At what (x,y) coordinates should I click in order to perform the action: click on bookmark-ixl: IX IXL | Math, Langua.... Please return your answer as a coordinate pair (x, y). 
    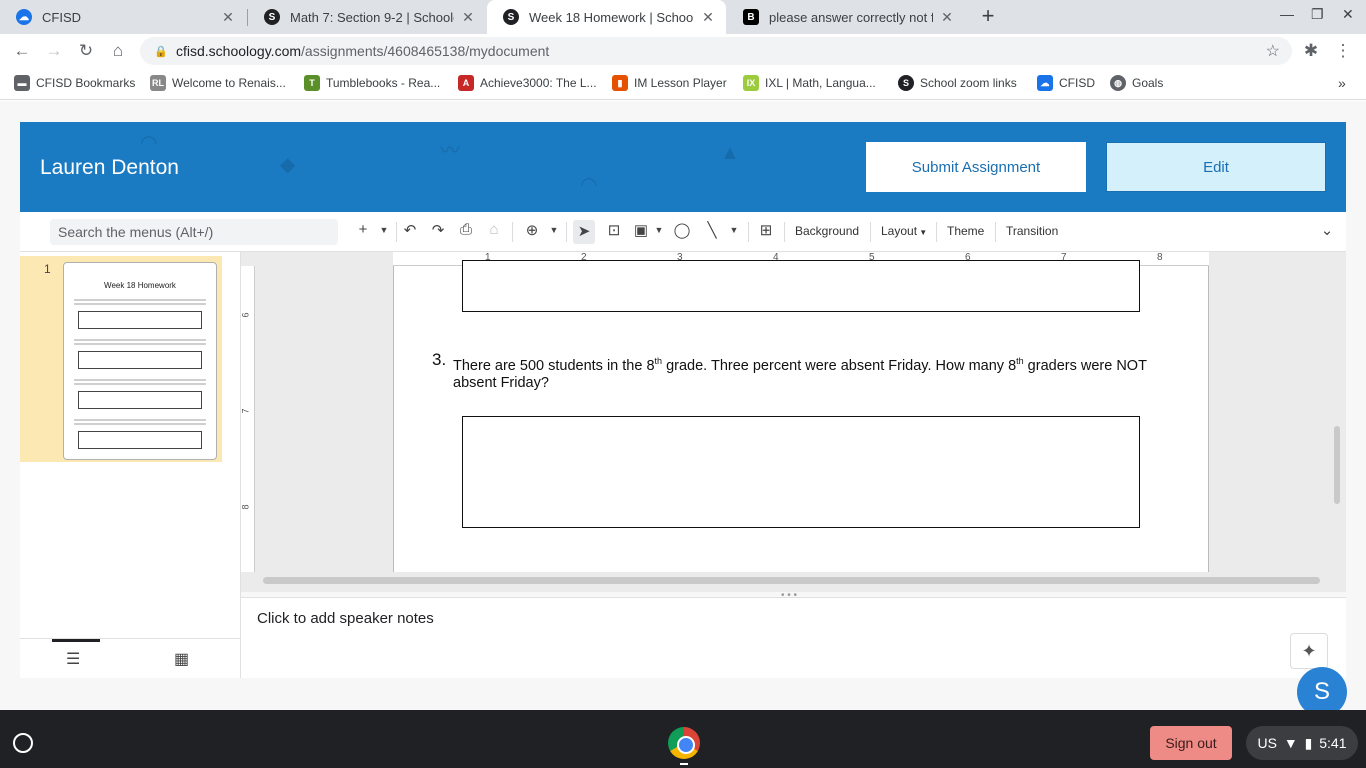
    Looking at the image, I should click on (809, 83).